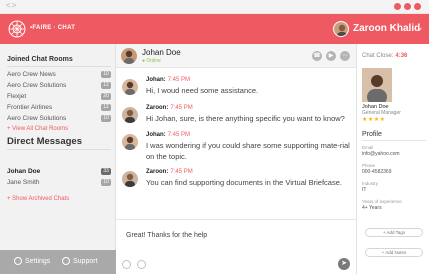 Image resolution: width=429 pixels, height=274 pixels. I want to click on message-text: Hi, I woud need some assistance., so click(202, 90).